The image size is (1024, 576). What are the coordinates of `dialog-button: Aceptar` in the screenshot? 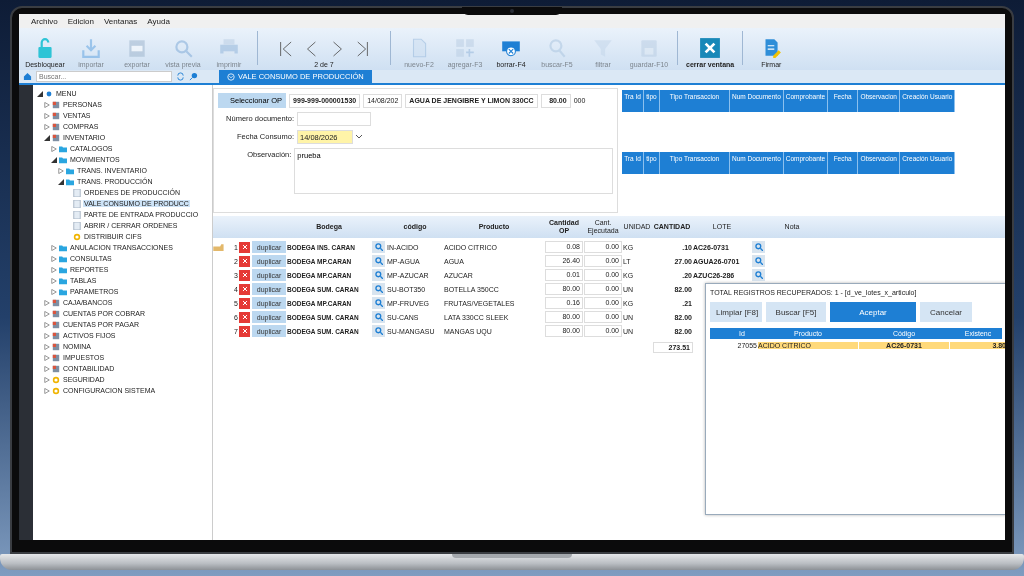 It's located at (873, 312).